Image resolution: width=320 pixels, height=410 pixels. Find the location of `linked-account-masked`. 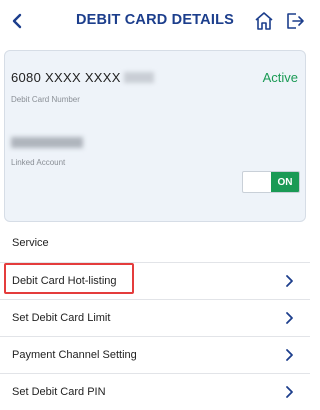

linked-account-masked is located at coordinates (47, 142).